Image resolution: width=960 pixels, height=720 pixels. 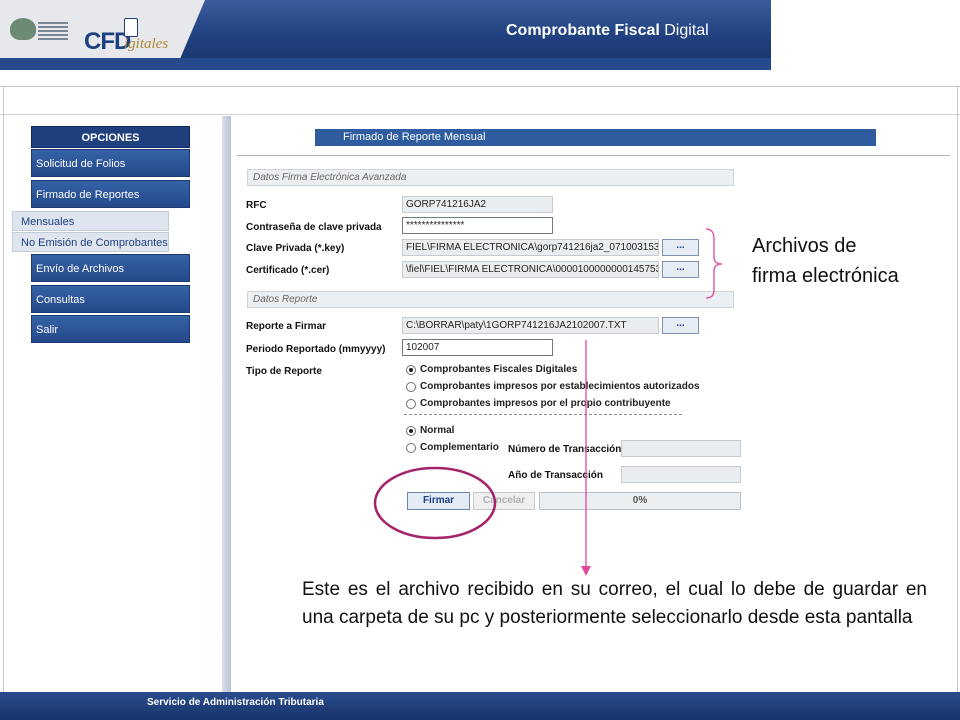 I want to click on radio-normal: Normal, so click(x=430, y=430).